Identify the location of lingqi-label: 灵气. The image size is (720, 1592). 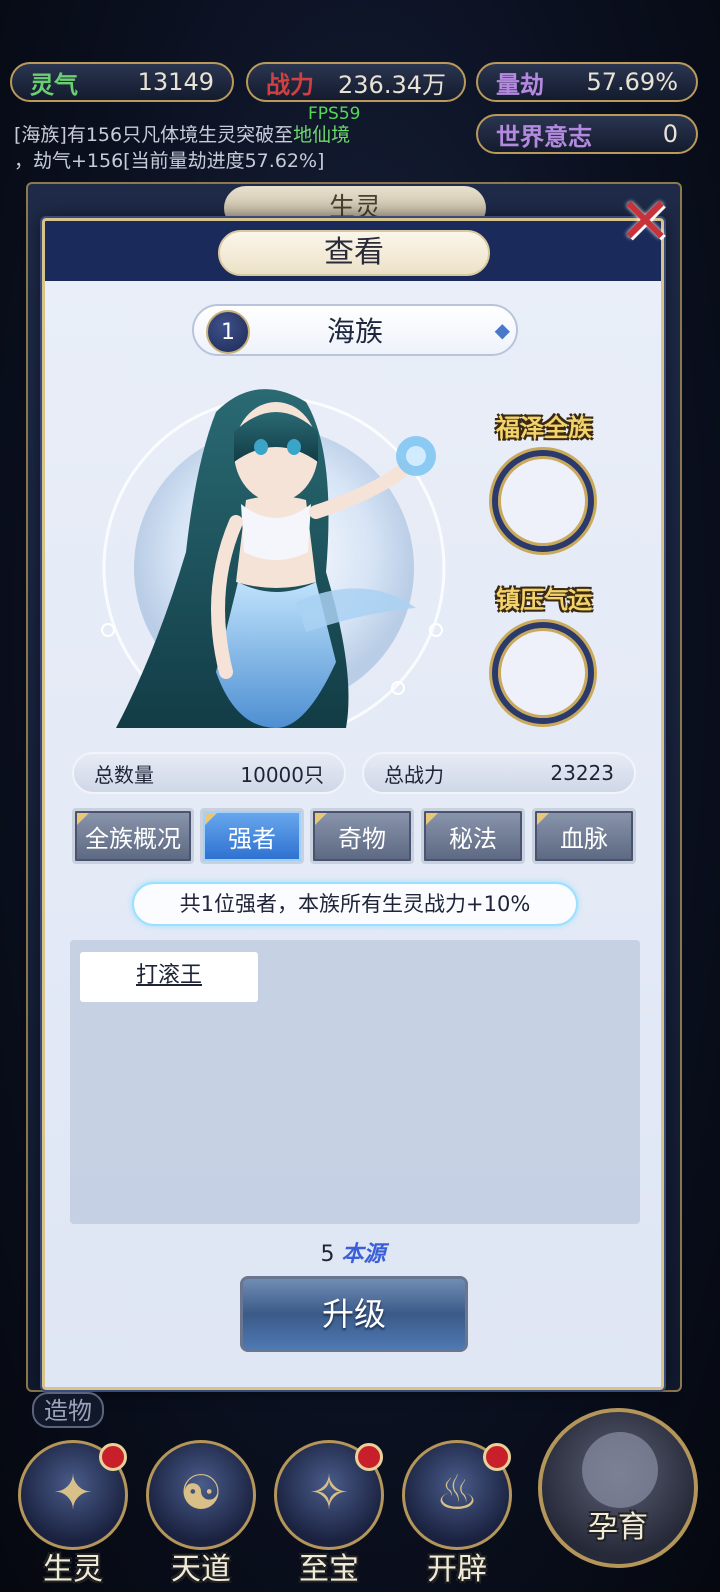
(54, 84).